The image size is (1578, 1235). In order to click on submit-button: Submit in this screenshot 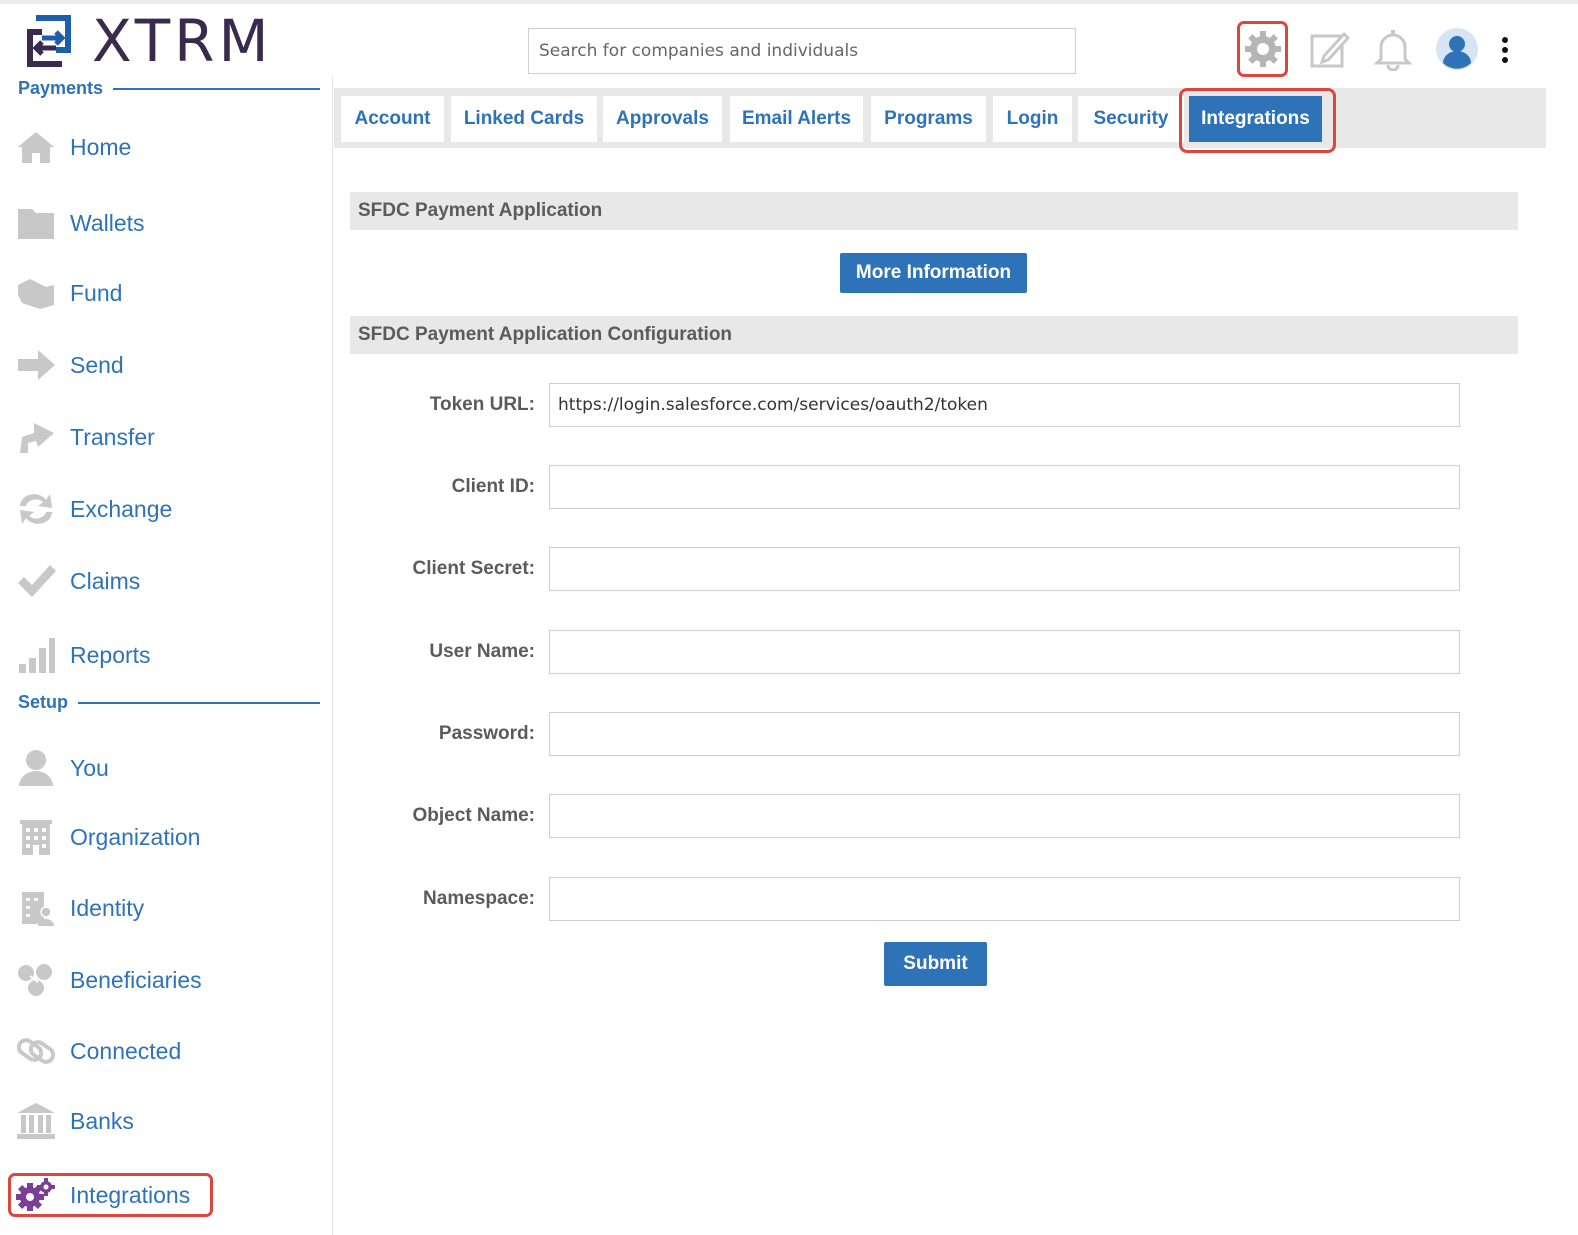, I will do `click(935, 964)`.